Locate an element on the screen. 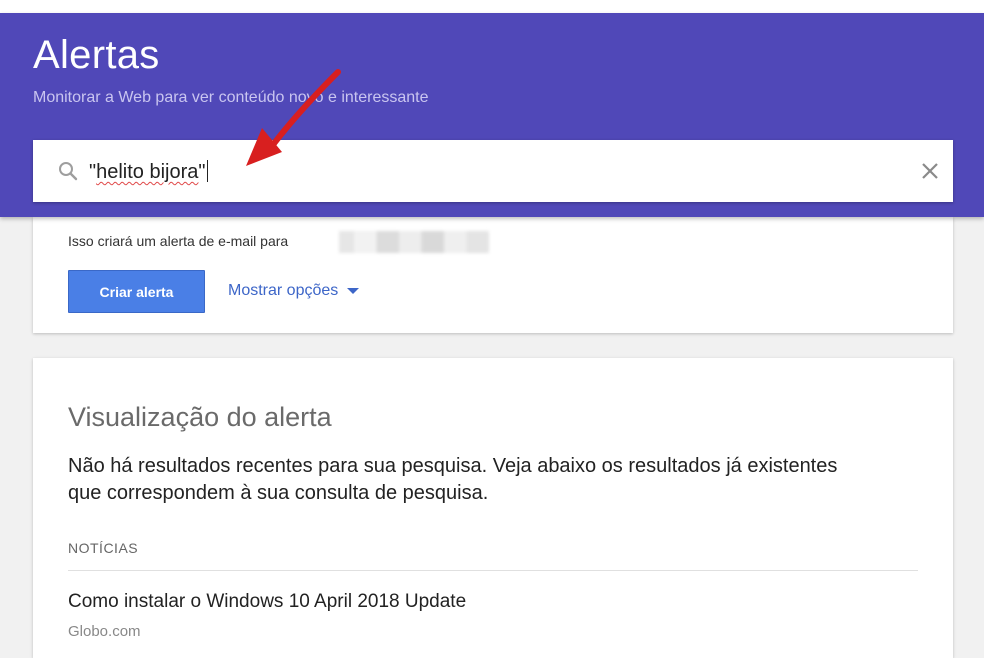  blurred-email is located at coordinates (414, 242).